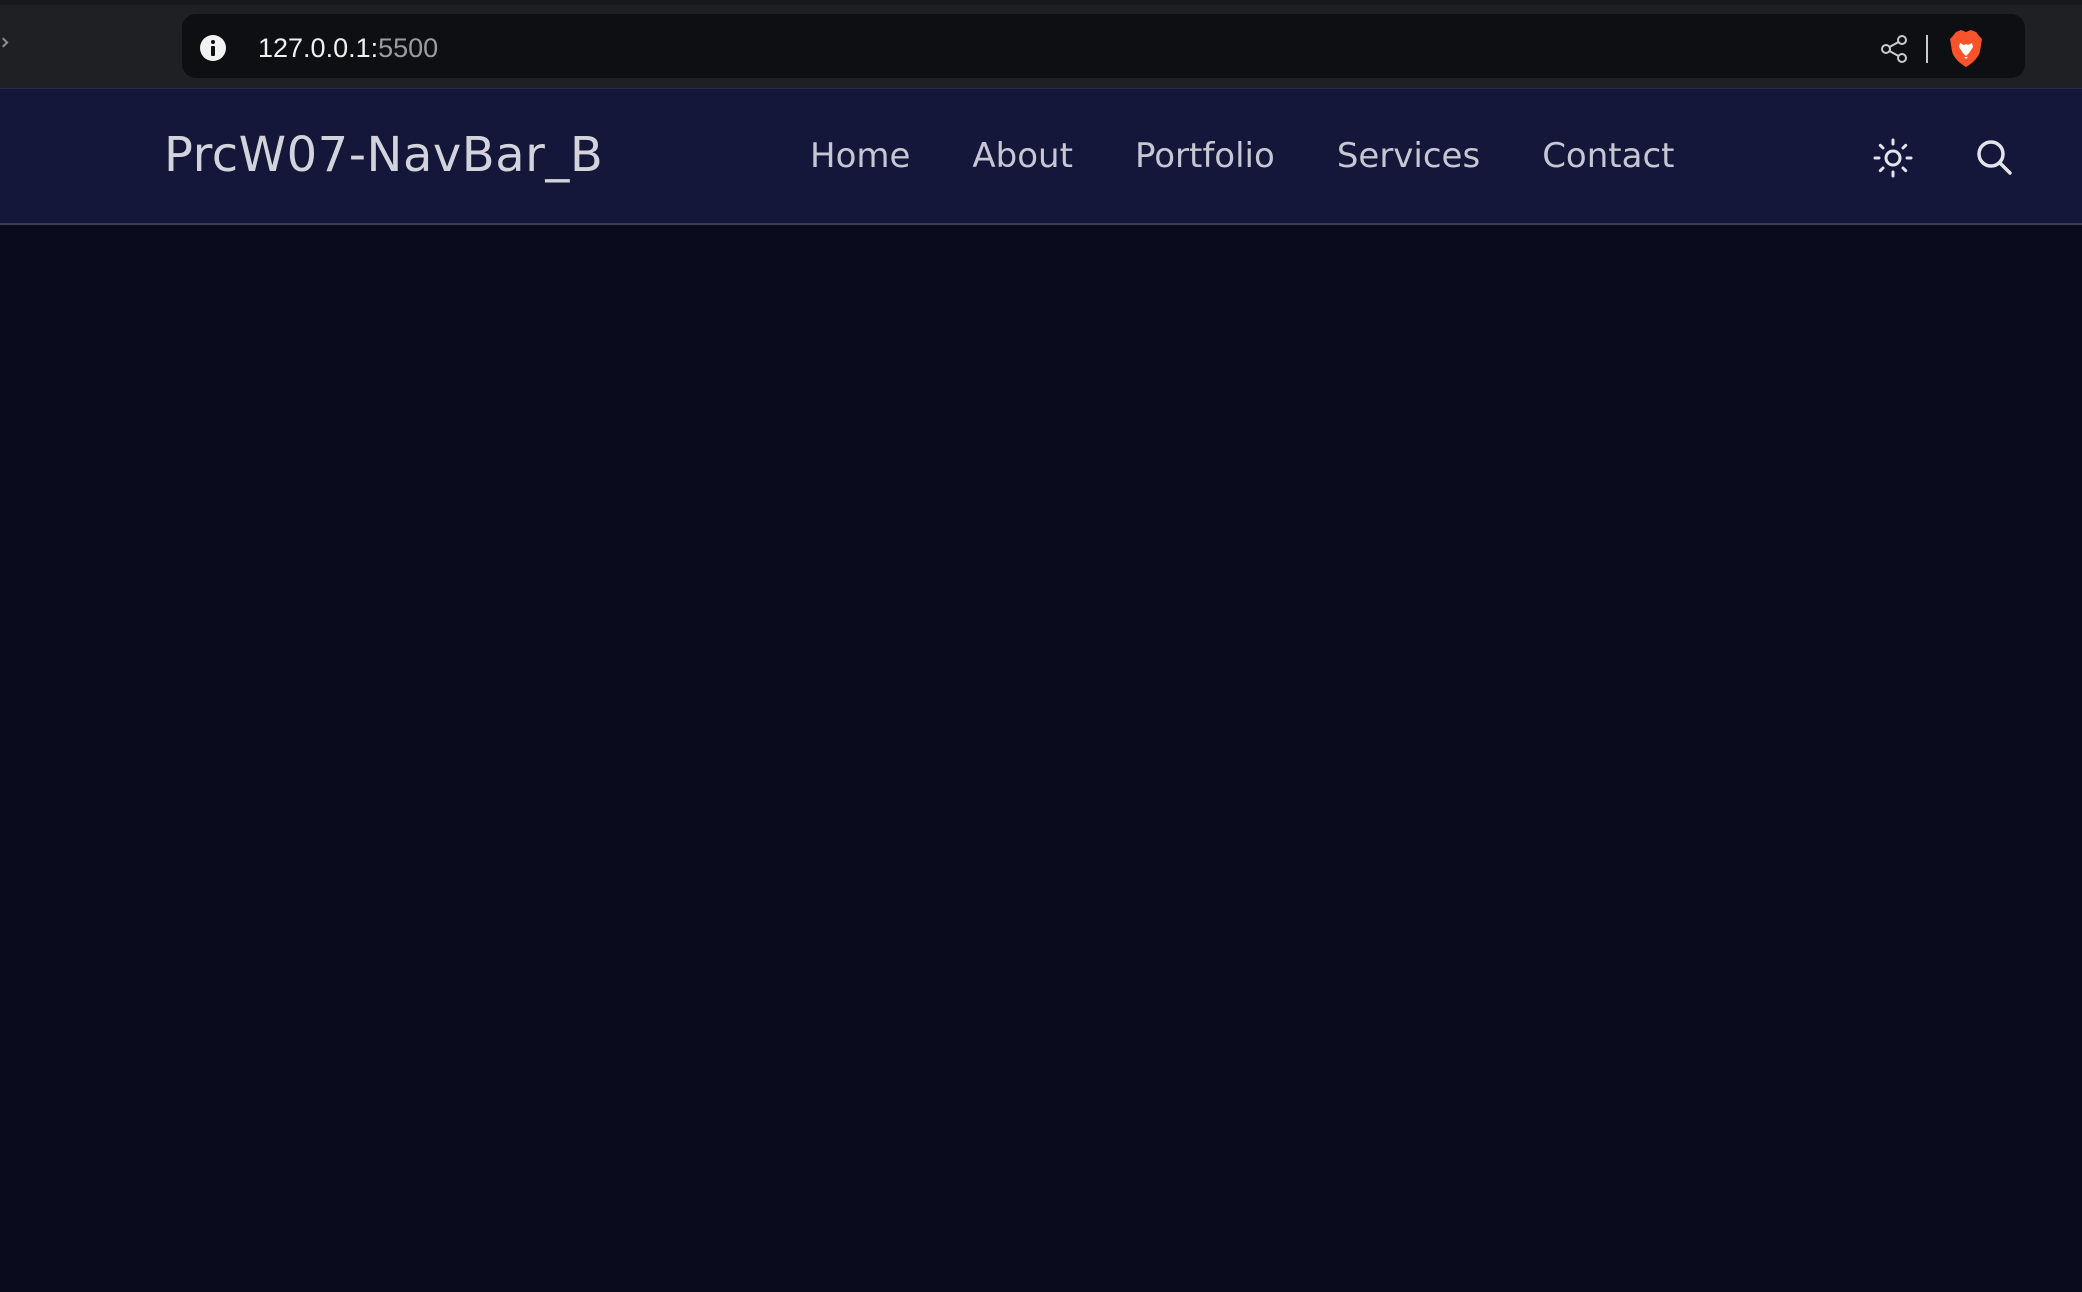  Describe the element at coordinates (383, 155) in the screenshot. I see `site-brand: PrcW07-NavBar_B` at that location.